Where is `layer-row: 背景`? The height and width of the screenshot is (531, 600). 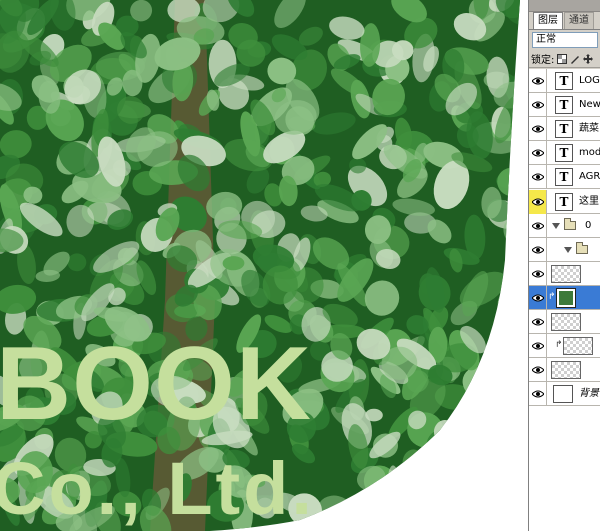
layer-row: 背景 is located at coordinates (564, 394).